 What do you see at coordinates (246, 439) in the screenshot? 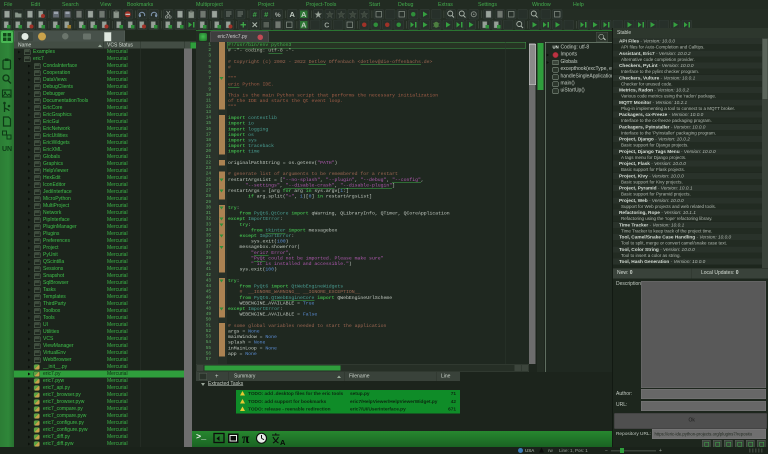
I see `svg-text: π` at bounding box center [246, 439].